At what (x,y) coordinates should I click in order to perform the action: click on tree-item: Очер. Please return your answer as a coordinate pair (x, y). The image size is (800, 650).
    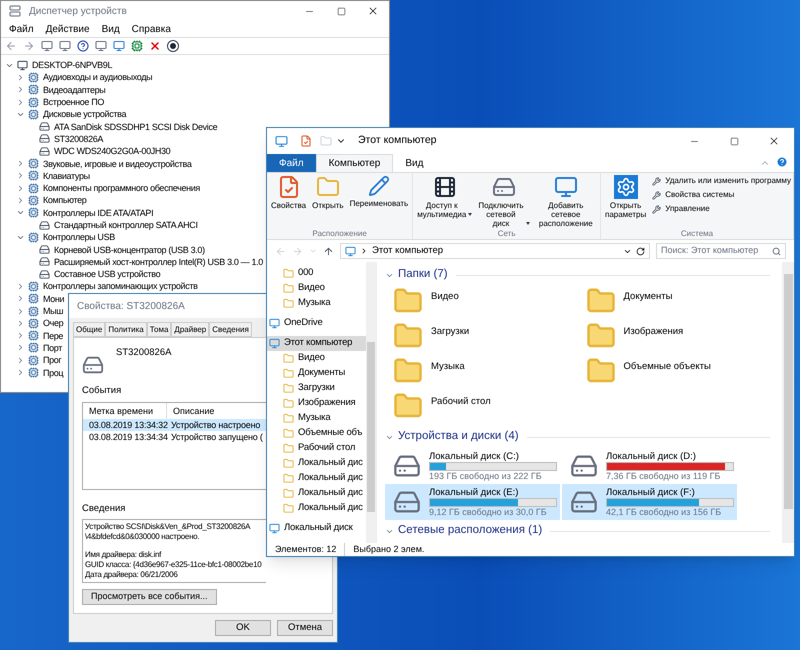
    Looking at the image, I should click on (53, 323).